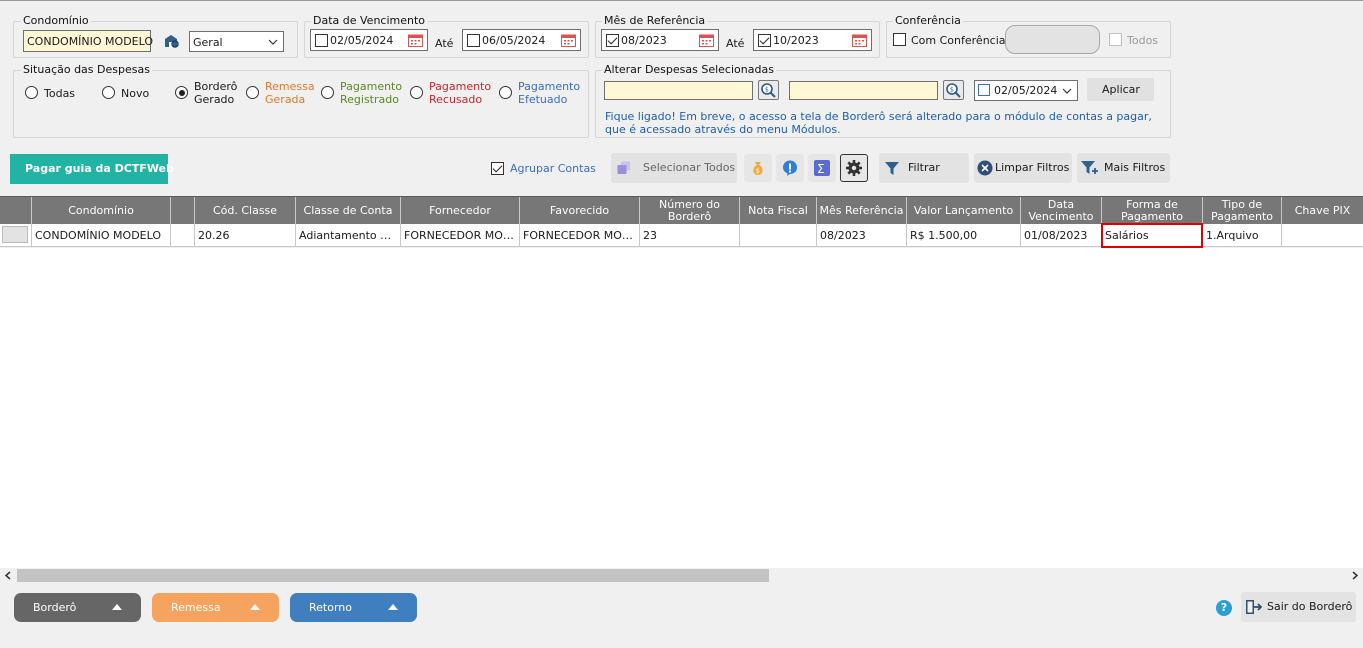  Describe the element at coordinates (674, 168) in the screenshot. I see `selecionar-todos-button: Selecionar Todos` at that location.